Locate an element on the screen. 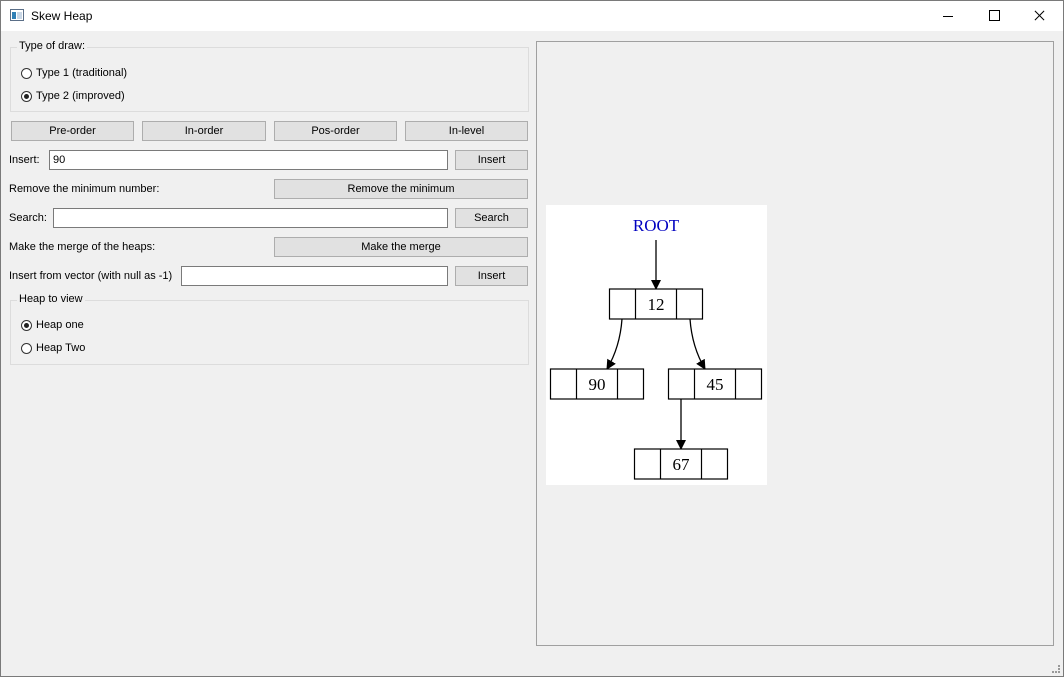 The image size is (1064, 677). node-value: 90 is located at coordinates (597, 384).